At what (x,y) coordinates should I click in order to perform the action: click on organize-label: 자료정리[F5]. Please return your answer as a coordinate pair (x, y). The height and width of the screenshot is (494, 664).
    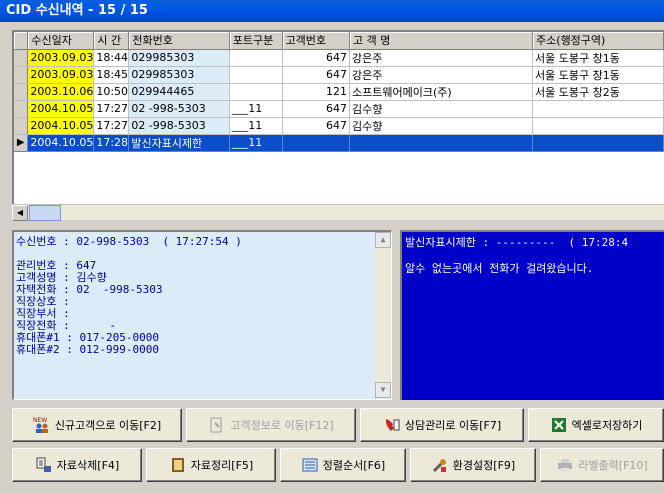
    Looking at the image, I should click on (222, 465).